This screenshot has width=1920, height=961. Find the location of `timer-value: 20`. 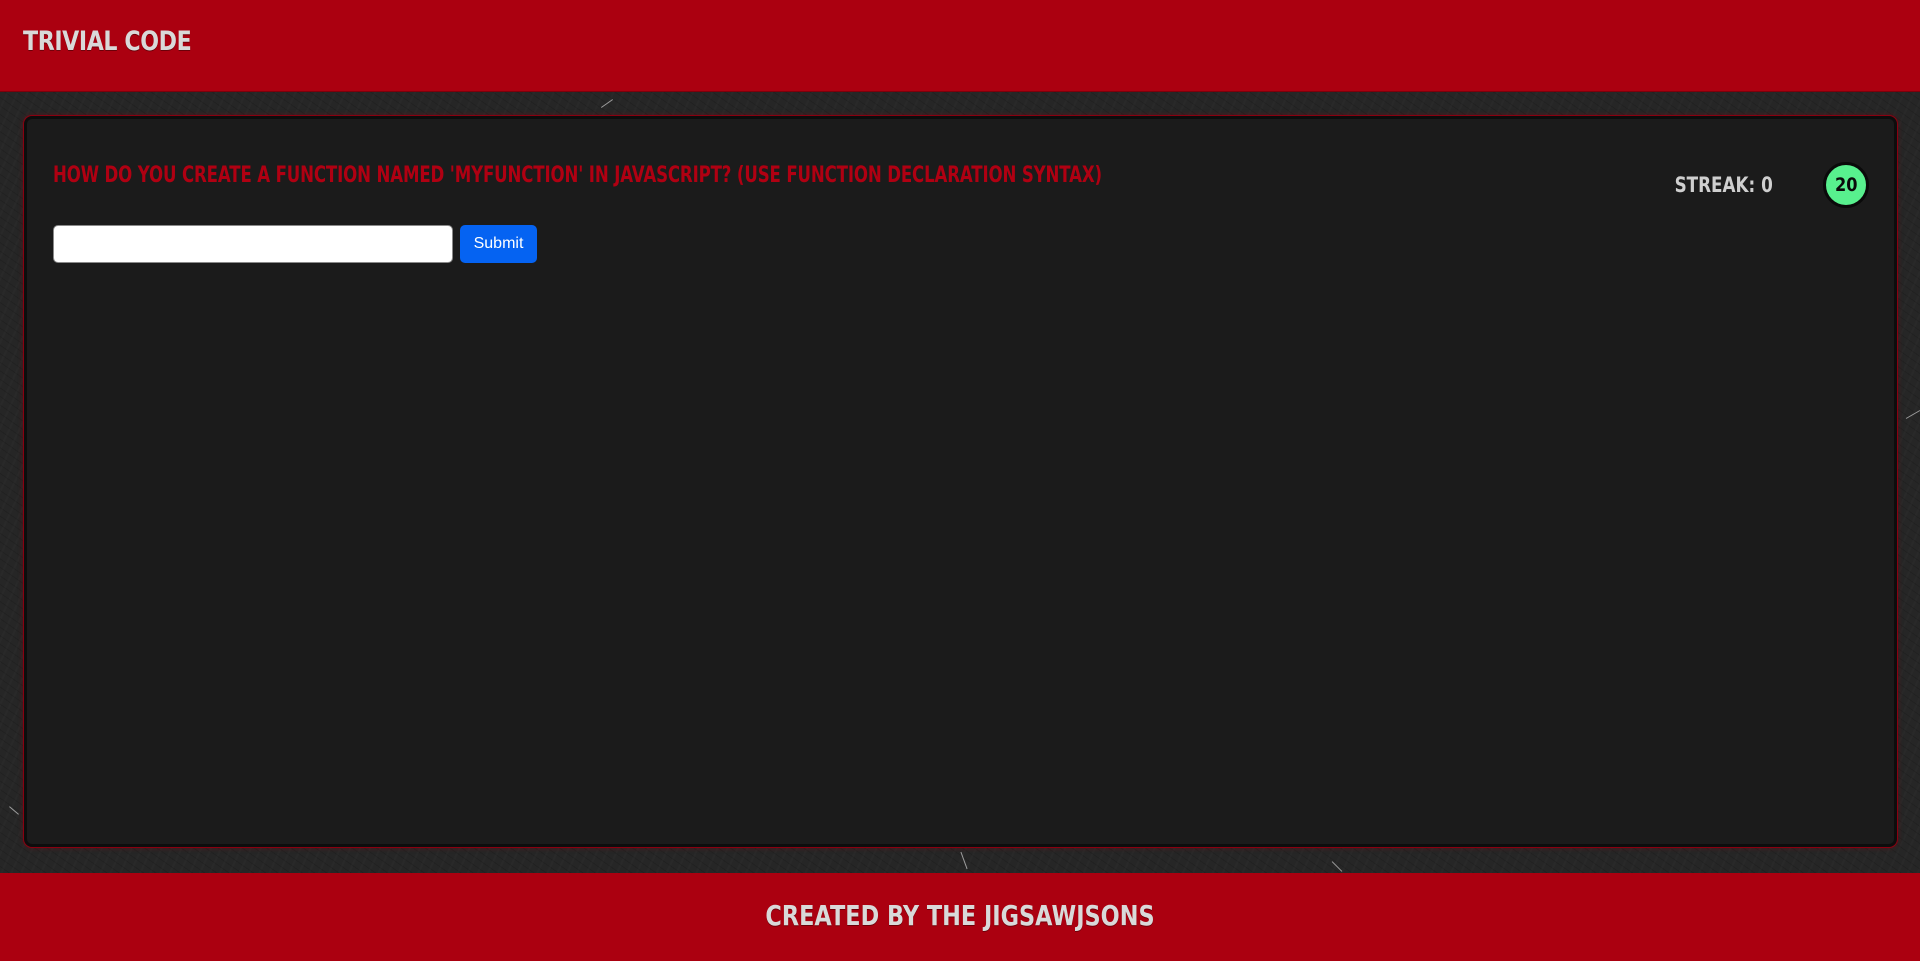

timer-value: 20 is located at coordinates (1846, 185).